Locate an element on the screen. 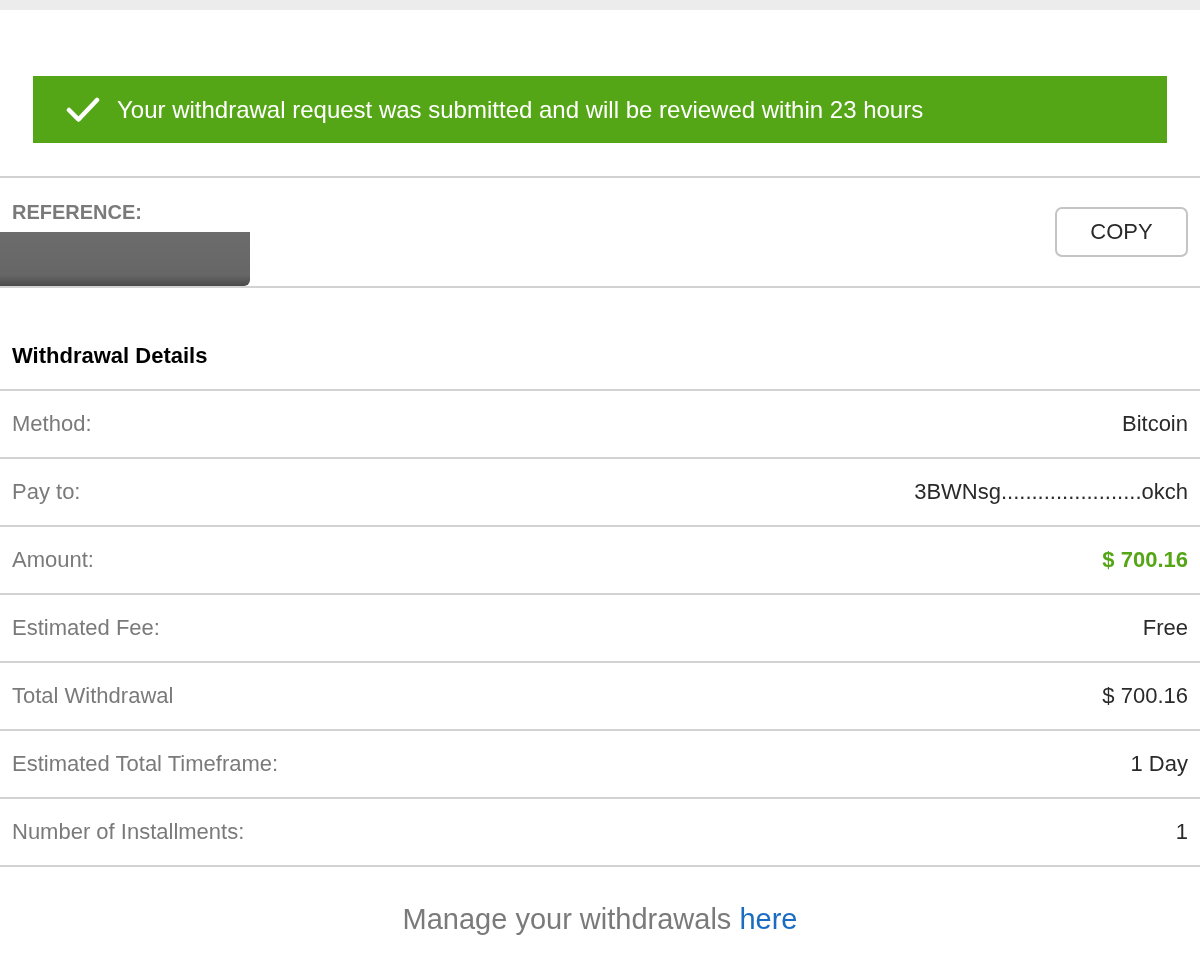  detail-label: Total Withdrawal is located at coordinates (93, 696).